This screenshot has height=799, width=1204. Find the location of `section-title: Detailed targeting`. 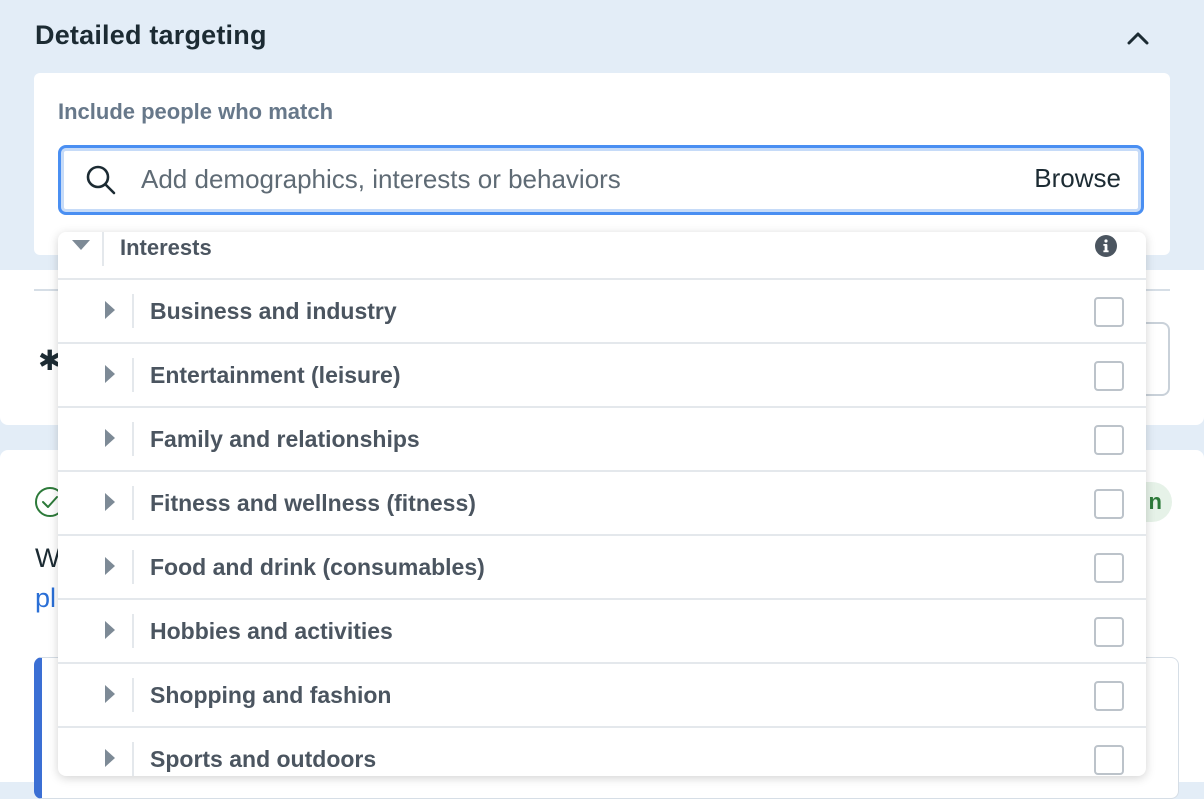

section-title: Detailed targeting is located at coordinates (151, 35).